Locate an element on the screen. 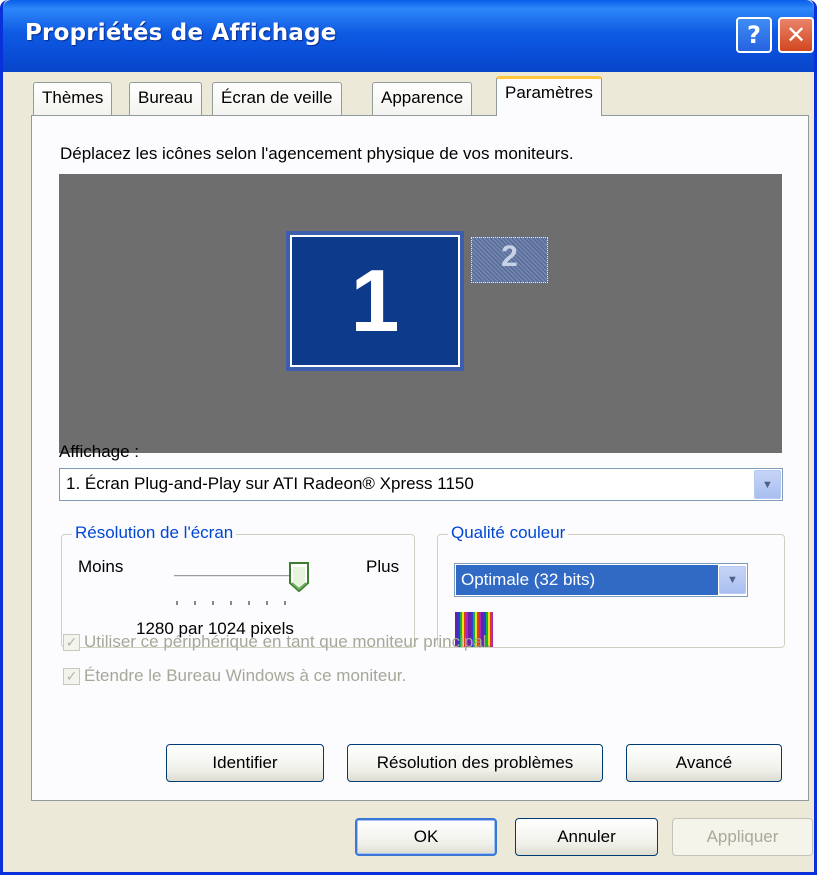  apply-button: Appliquer is located at coordinates (742, 837).